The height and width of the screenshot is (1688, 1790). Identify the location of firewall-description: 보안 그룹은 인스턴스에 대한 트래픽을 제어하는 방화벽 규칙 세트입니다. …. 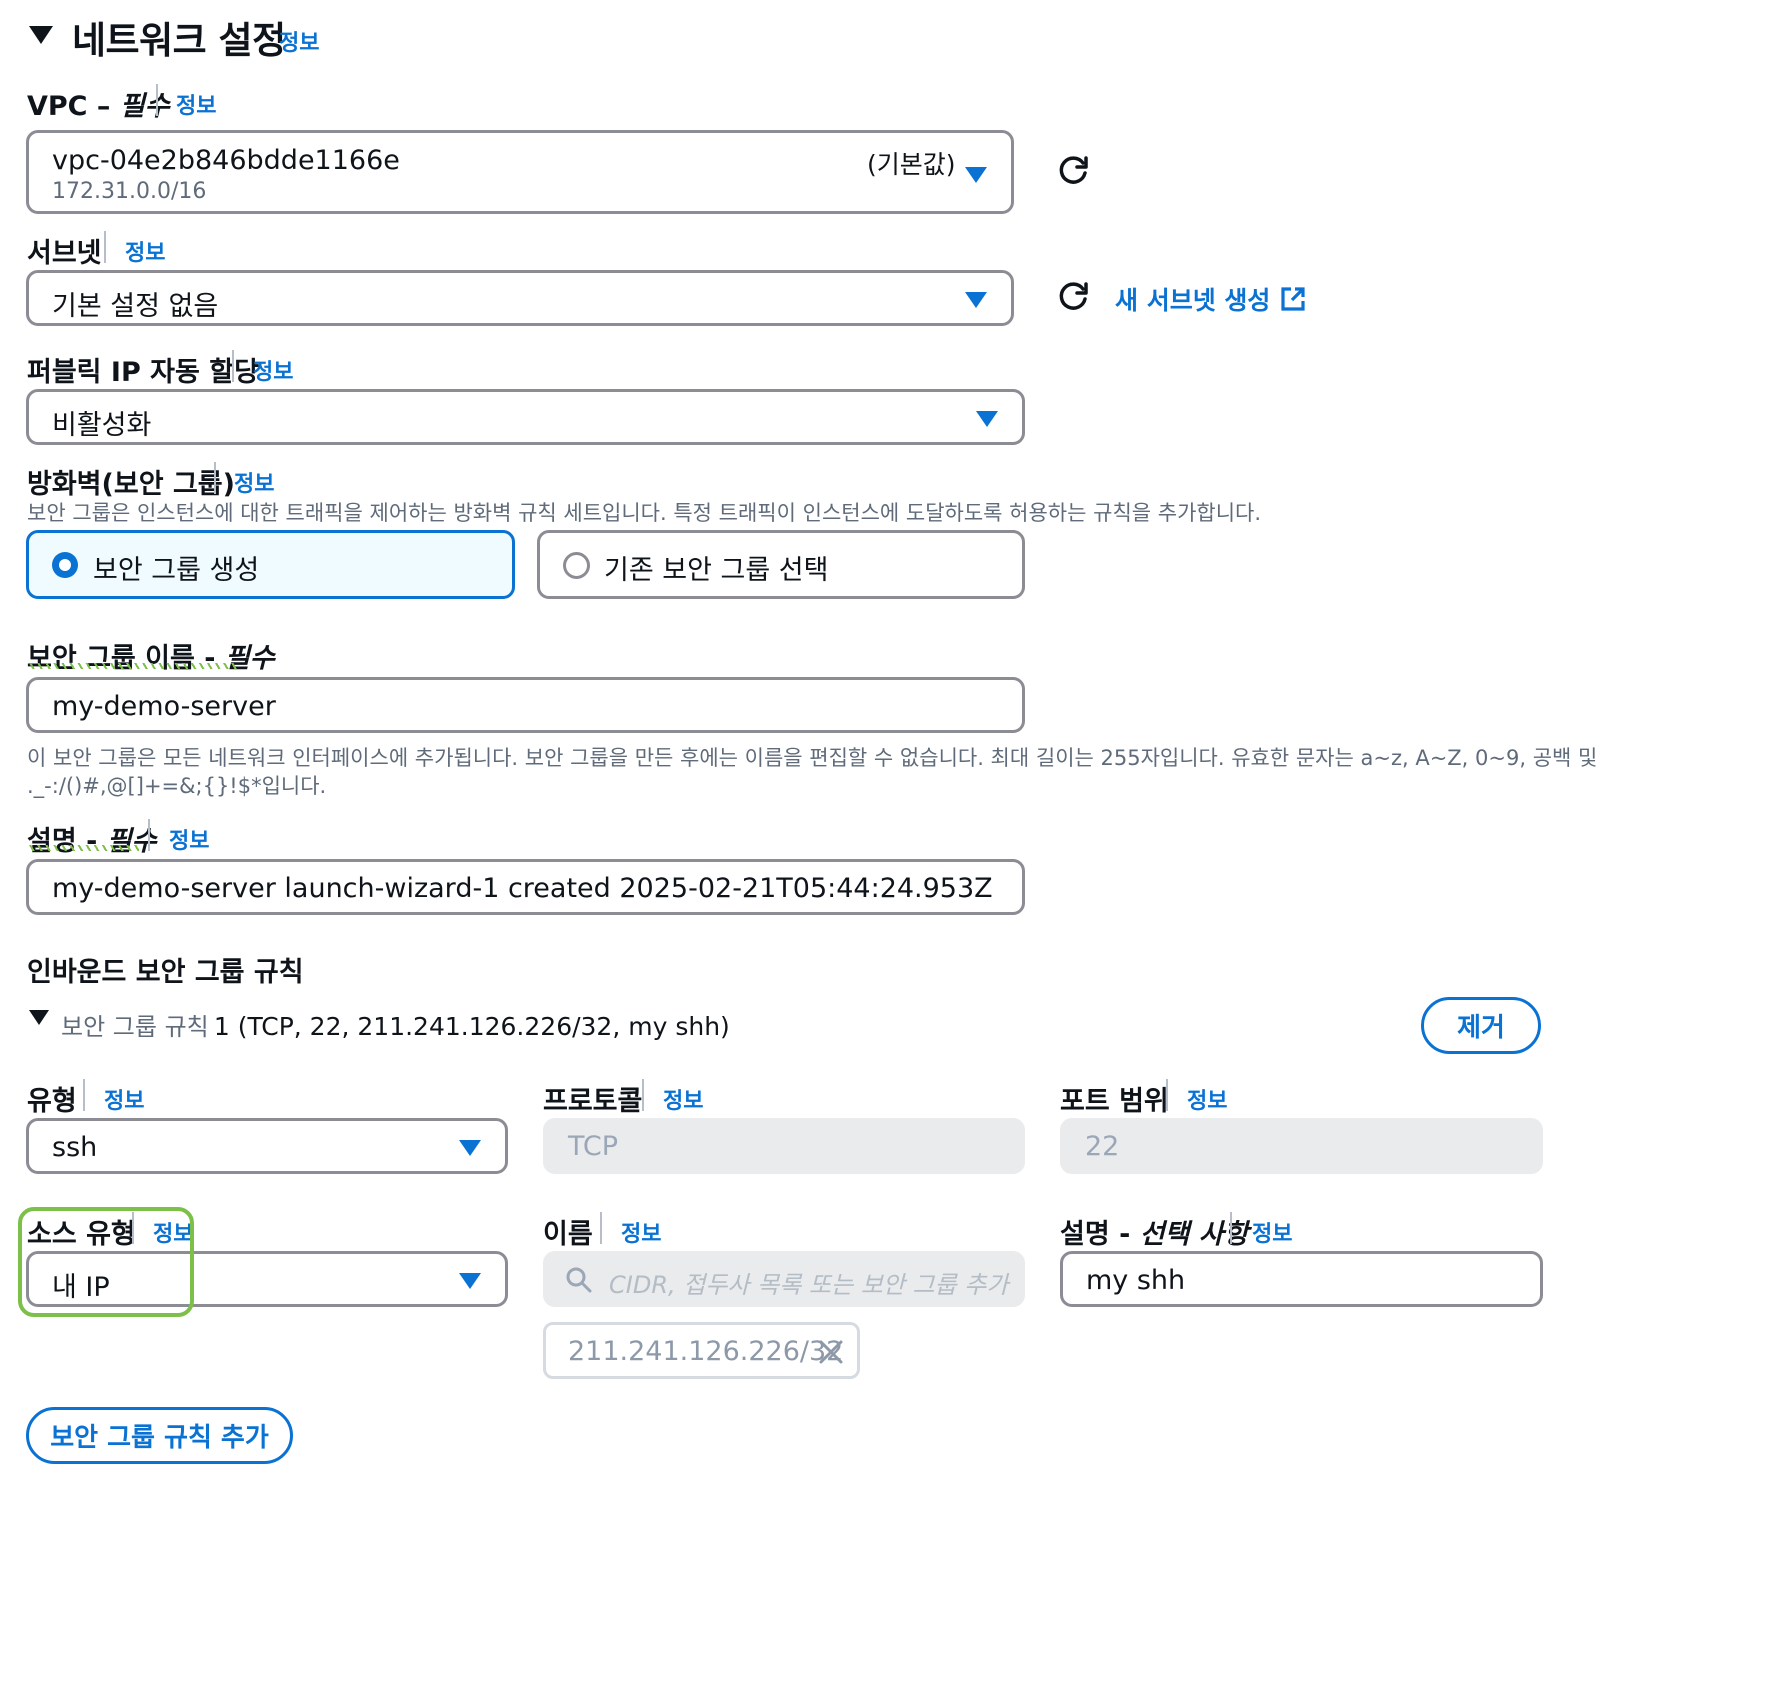
(644, 513).